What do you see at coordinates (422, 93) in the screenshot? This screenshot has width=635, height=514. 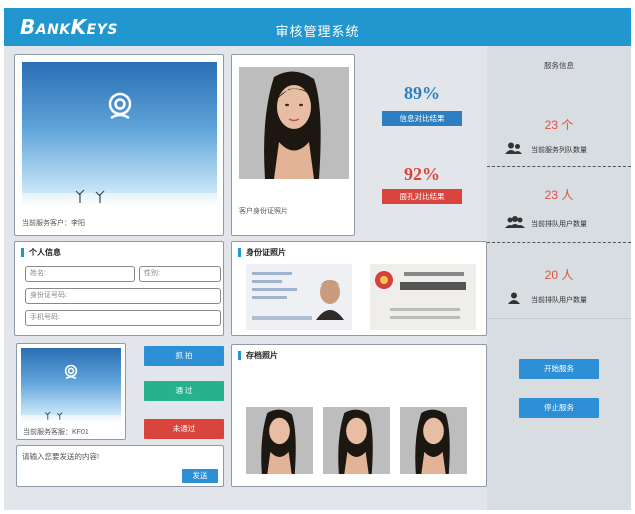 I see `info-match-percent: 89%` at bounding box center [422, 93].